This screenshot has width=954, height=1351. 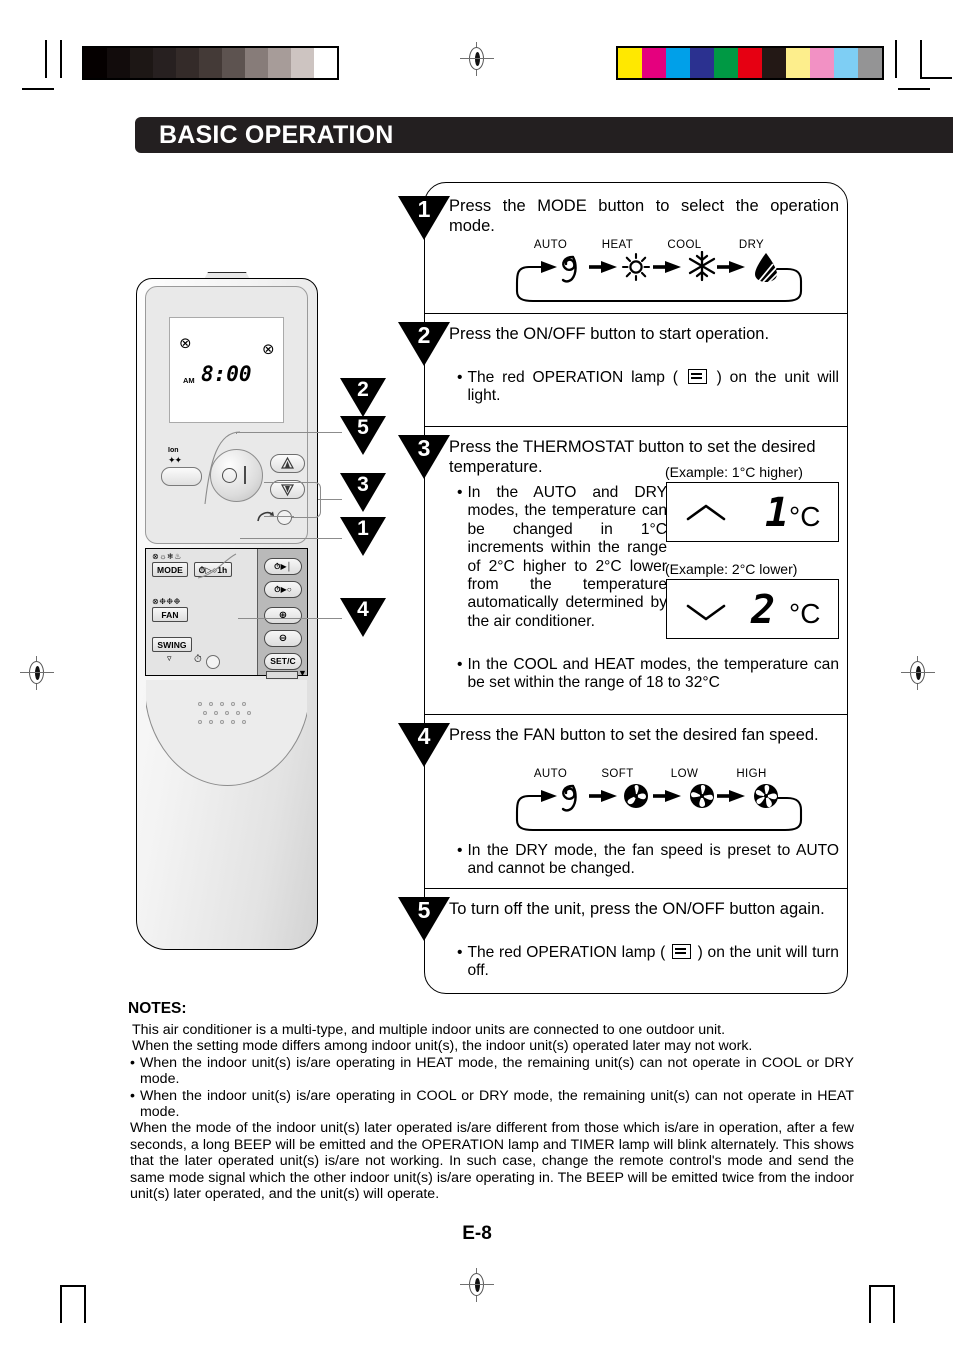 I want to click on registration-mark-right, so click(x=918, y=673).